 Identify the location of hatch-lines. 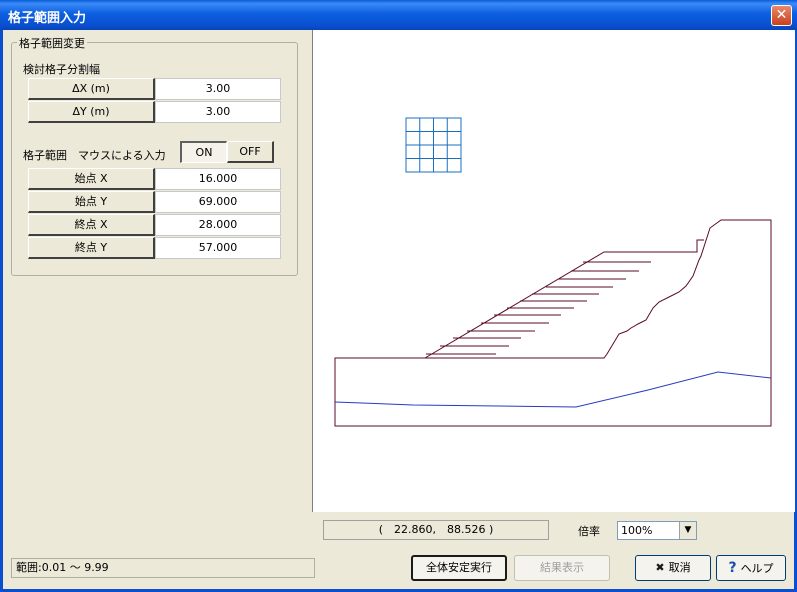
(538, 308).